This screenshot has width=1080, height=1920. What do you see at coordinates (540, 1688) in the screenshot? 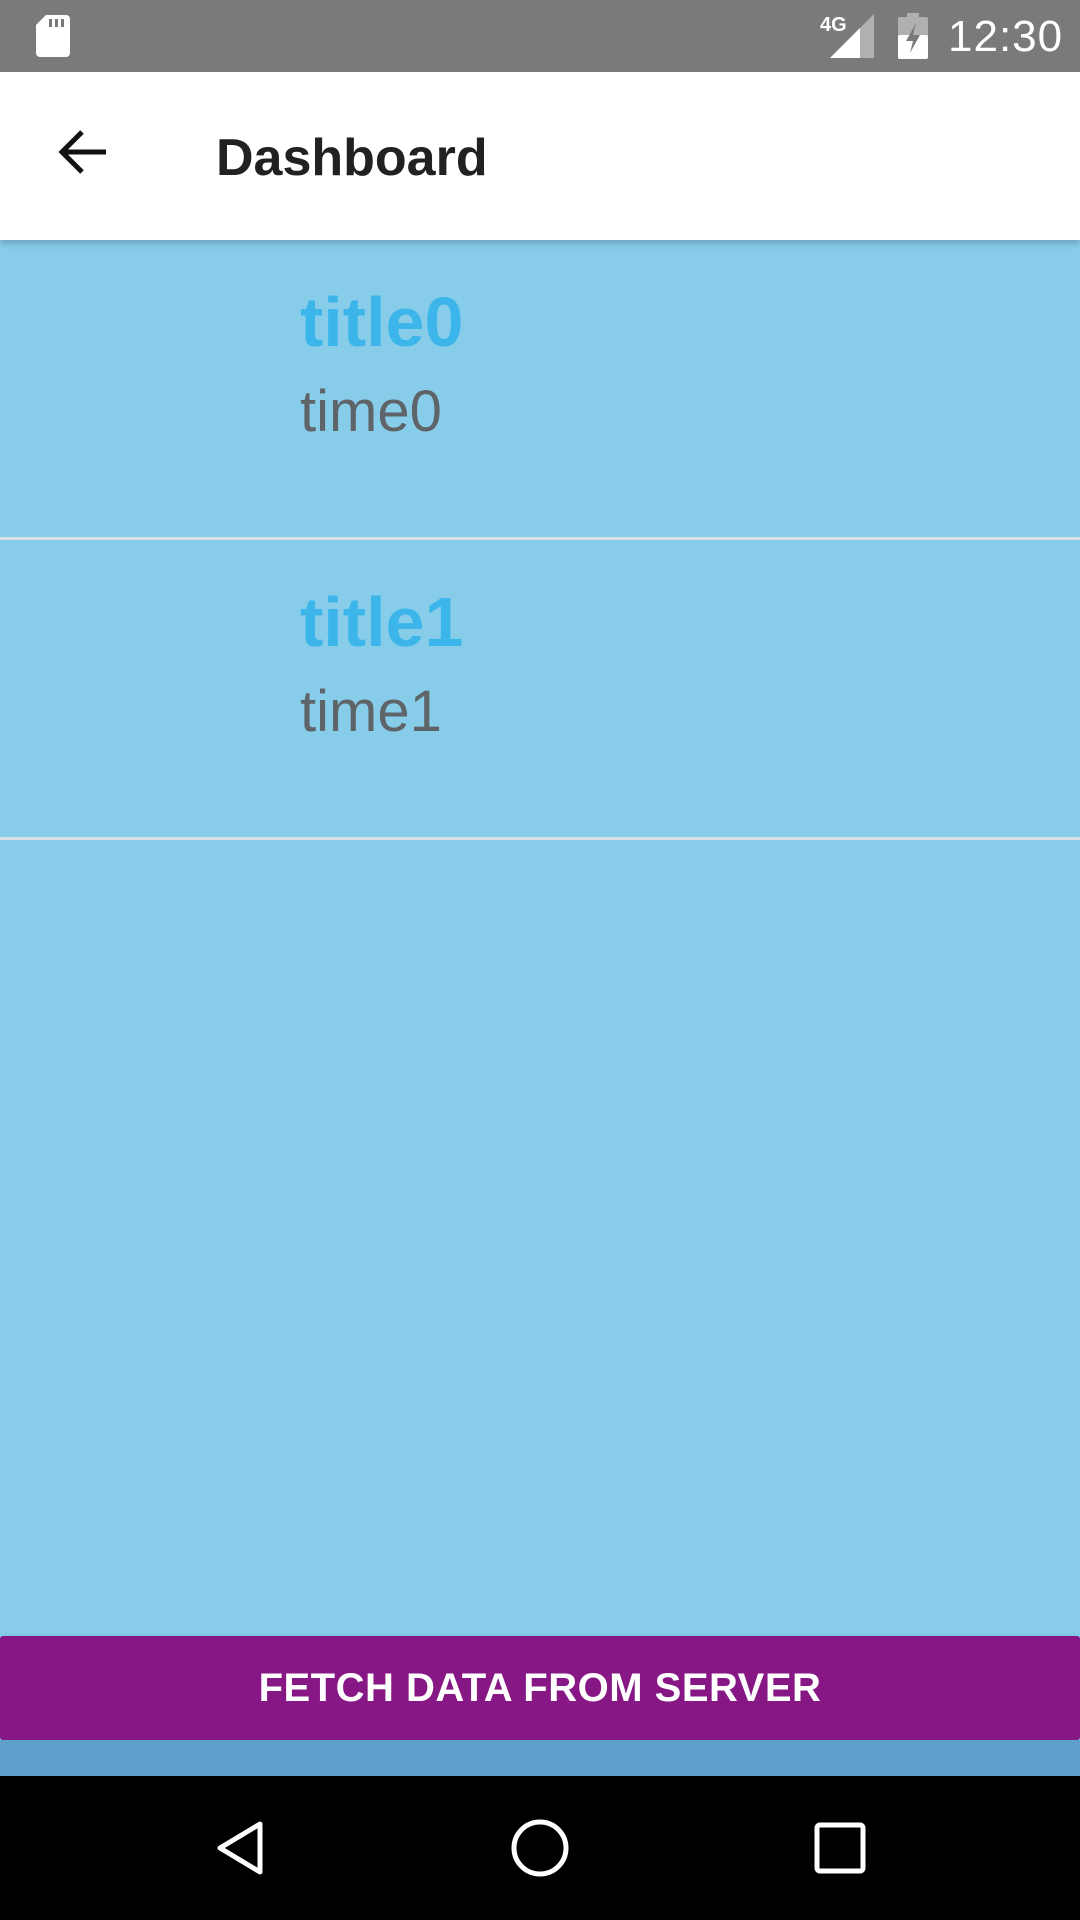
I see `fetch-data-button: FETCH DATA FROM SERVER` at bounding box center [540, 1688].